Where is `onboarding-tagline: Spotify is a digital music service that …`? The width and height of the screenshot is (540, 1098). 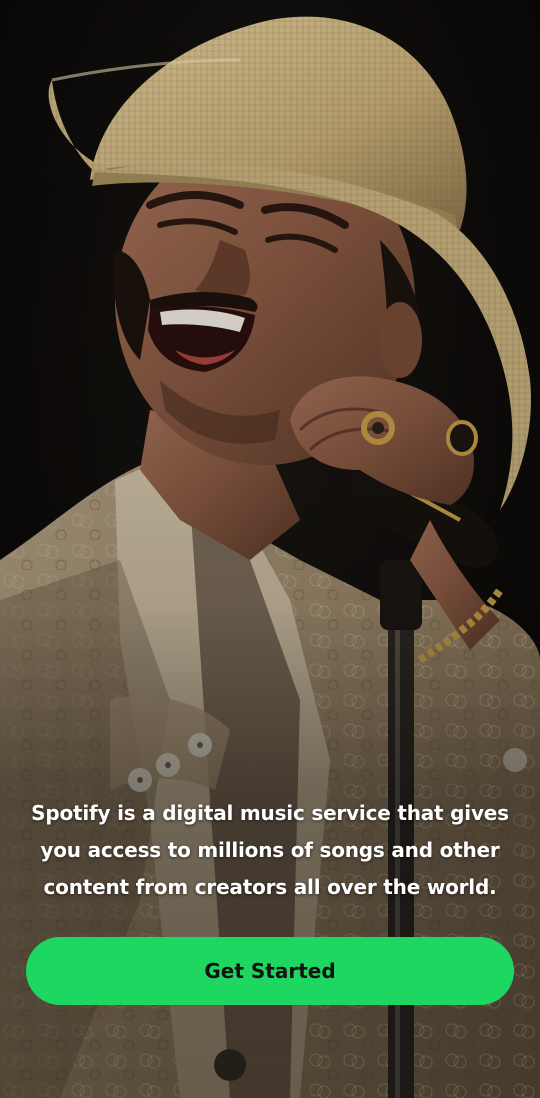 onboarding-tagline: Spotify is a digital music service that … is located at coordinates (270, 850).